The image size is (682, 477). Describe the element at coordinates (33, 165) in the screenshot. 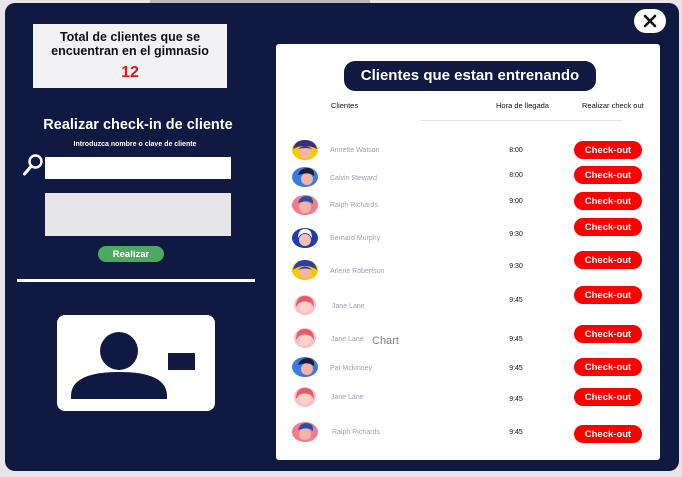

I see `search-icon` at that location.